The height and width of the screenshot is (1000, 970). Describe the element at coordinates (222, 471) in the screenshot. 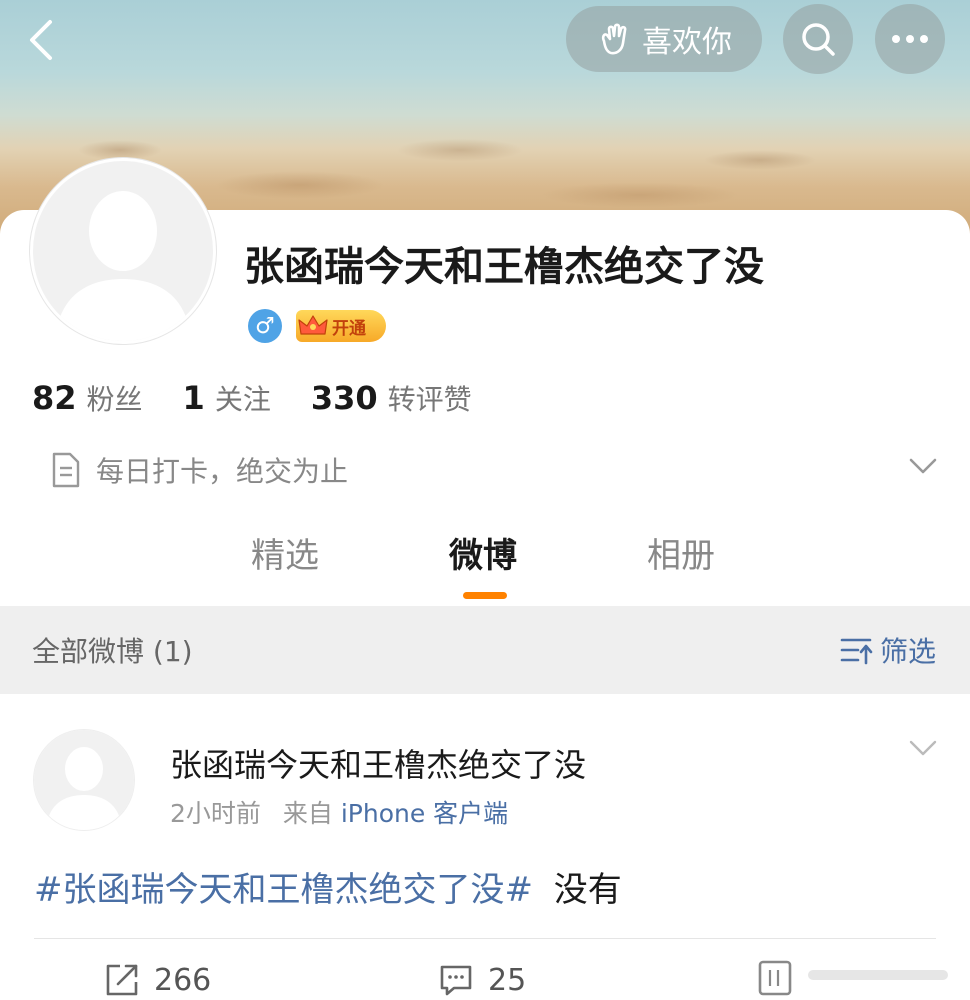

I see `bio-text: 每日打卡，绝交为止` at that location.